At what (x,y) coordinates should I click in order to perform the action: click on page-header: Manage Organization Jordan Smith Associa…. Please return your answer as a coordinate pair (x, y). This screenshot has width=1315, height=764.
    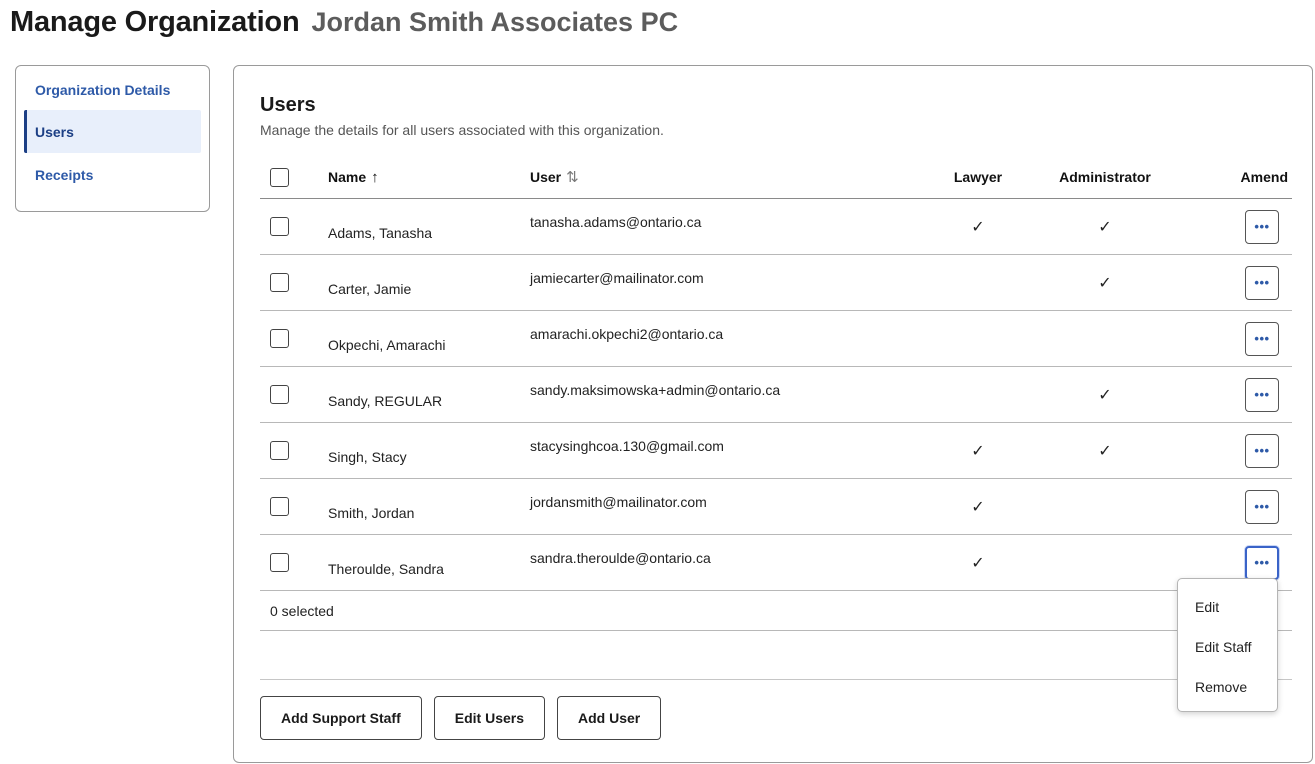
    Looking at the image, I should click on (344, 26).